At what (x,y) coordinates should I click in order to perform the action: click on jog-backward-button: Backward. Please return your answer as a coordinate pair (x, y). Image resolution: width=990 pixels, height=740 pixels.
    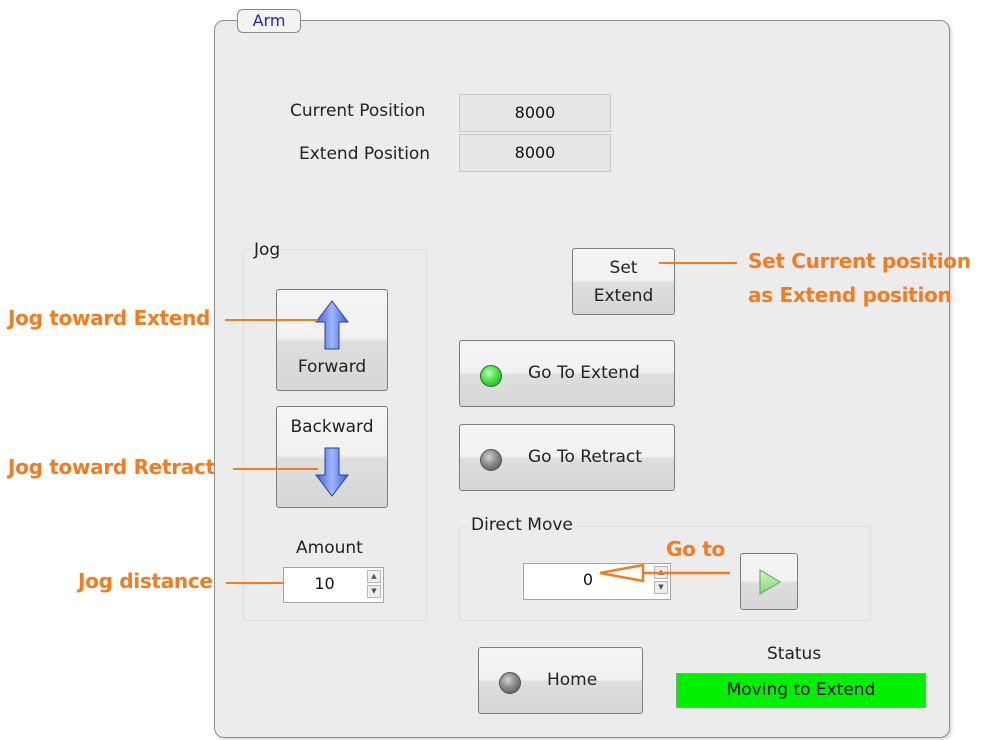
    Looking at the image, I should click on (332, 457).